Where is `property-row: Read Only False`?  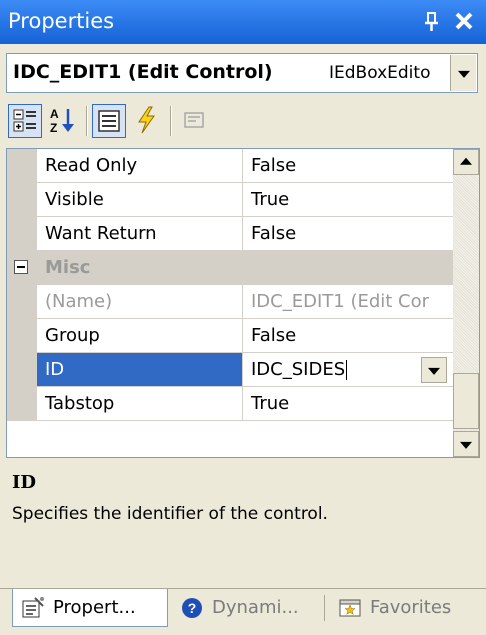
property-row: Read Only False is located at coordinates (230, 166).